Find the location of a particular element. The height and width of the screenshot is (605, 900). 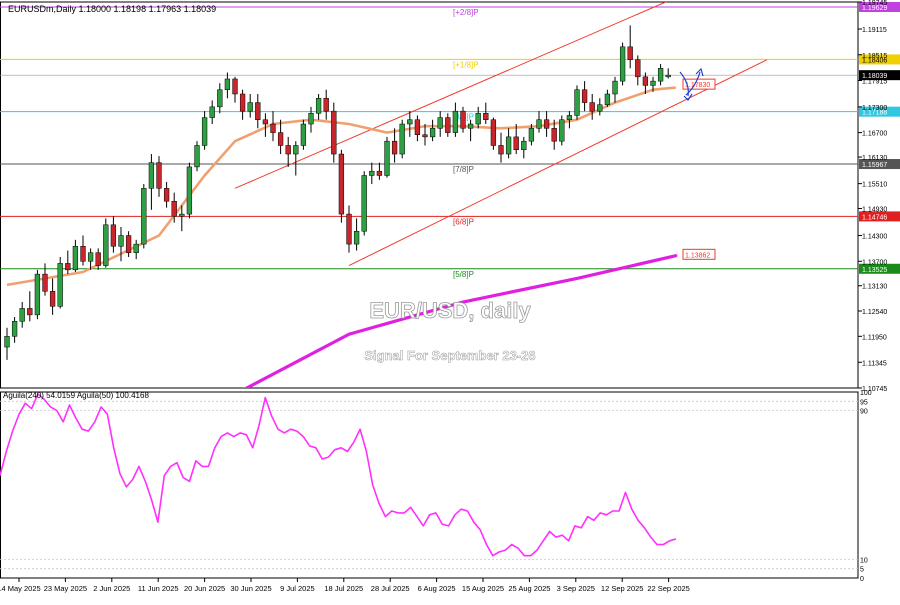

time-tick-label: 18 Jul 2025 is located at coordinates (343, 588).